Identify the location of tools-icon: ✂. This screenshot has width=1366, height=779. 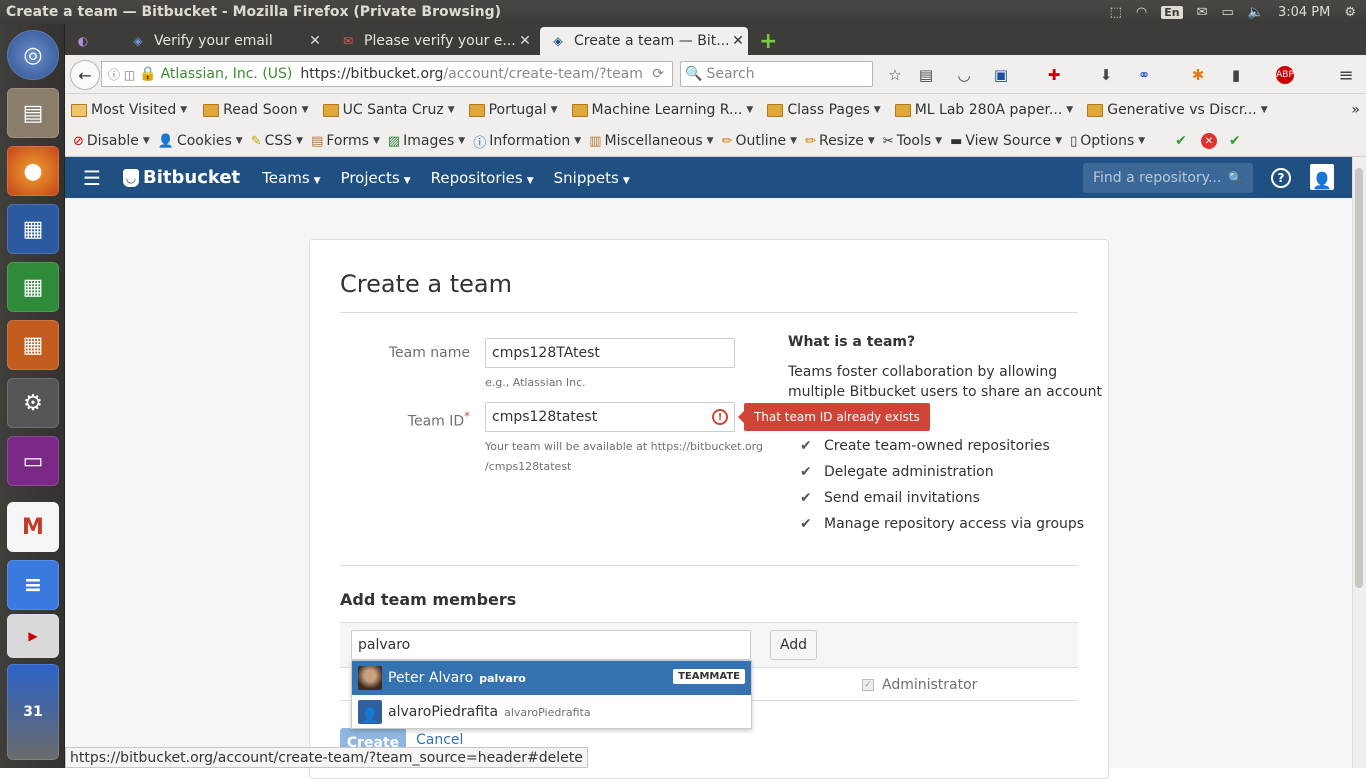
(888, 141).